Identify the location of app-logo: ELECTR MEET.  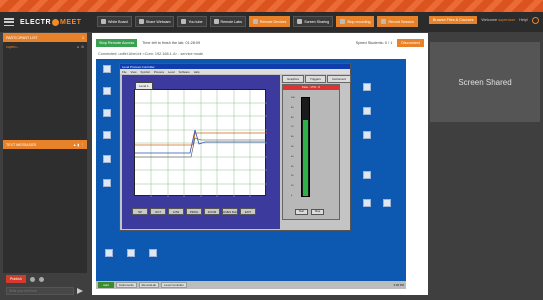
(51, 22).